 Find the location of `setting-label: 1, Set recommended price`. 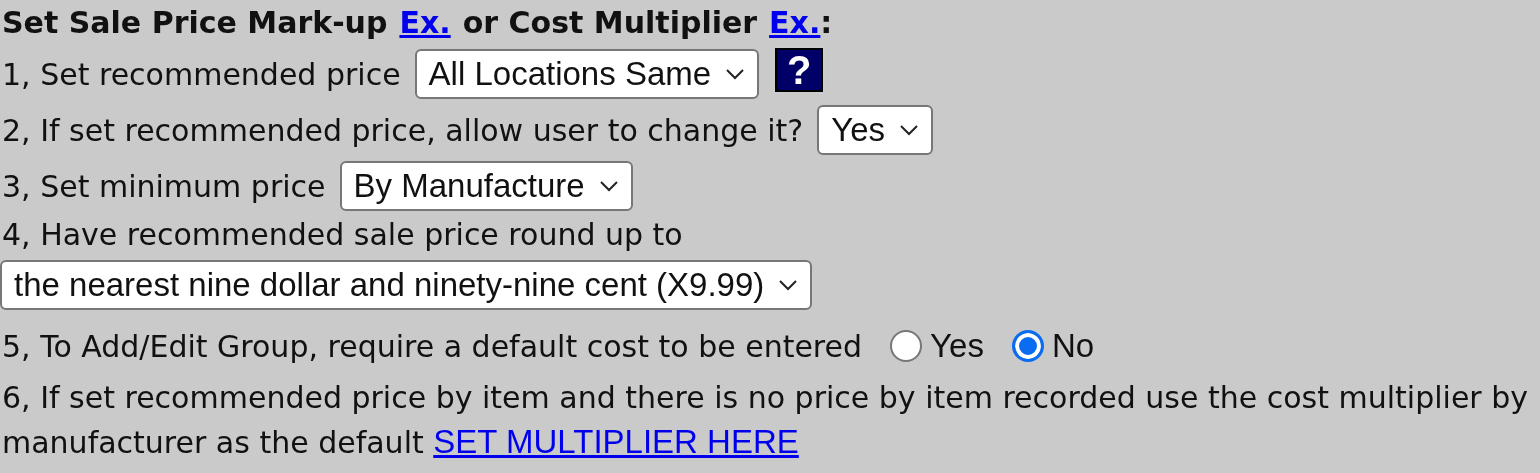

setting-label: 1, Set recommended price is located at coordinates (201, 74).